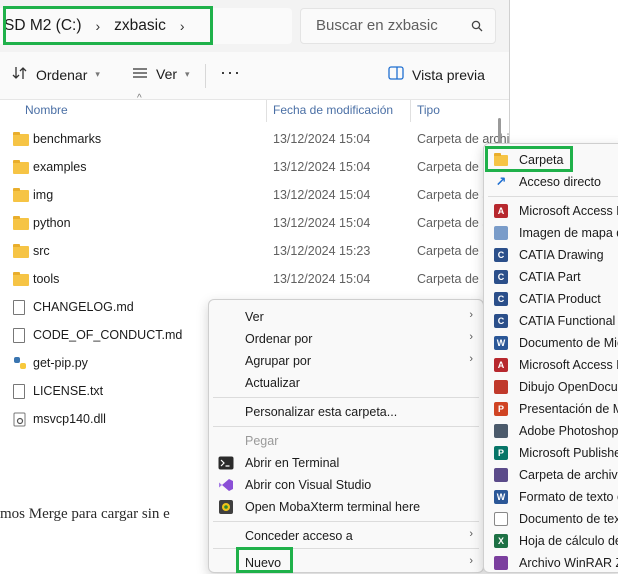  I want to click on sort-ascending-icon: ^, so click(139, 98).